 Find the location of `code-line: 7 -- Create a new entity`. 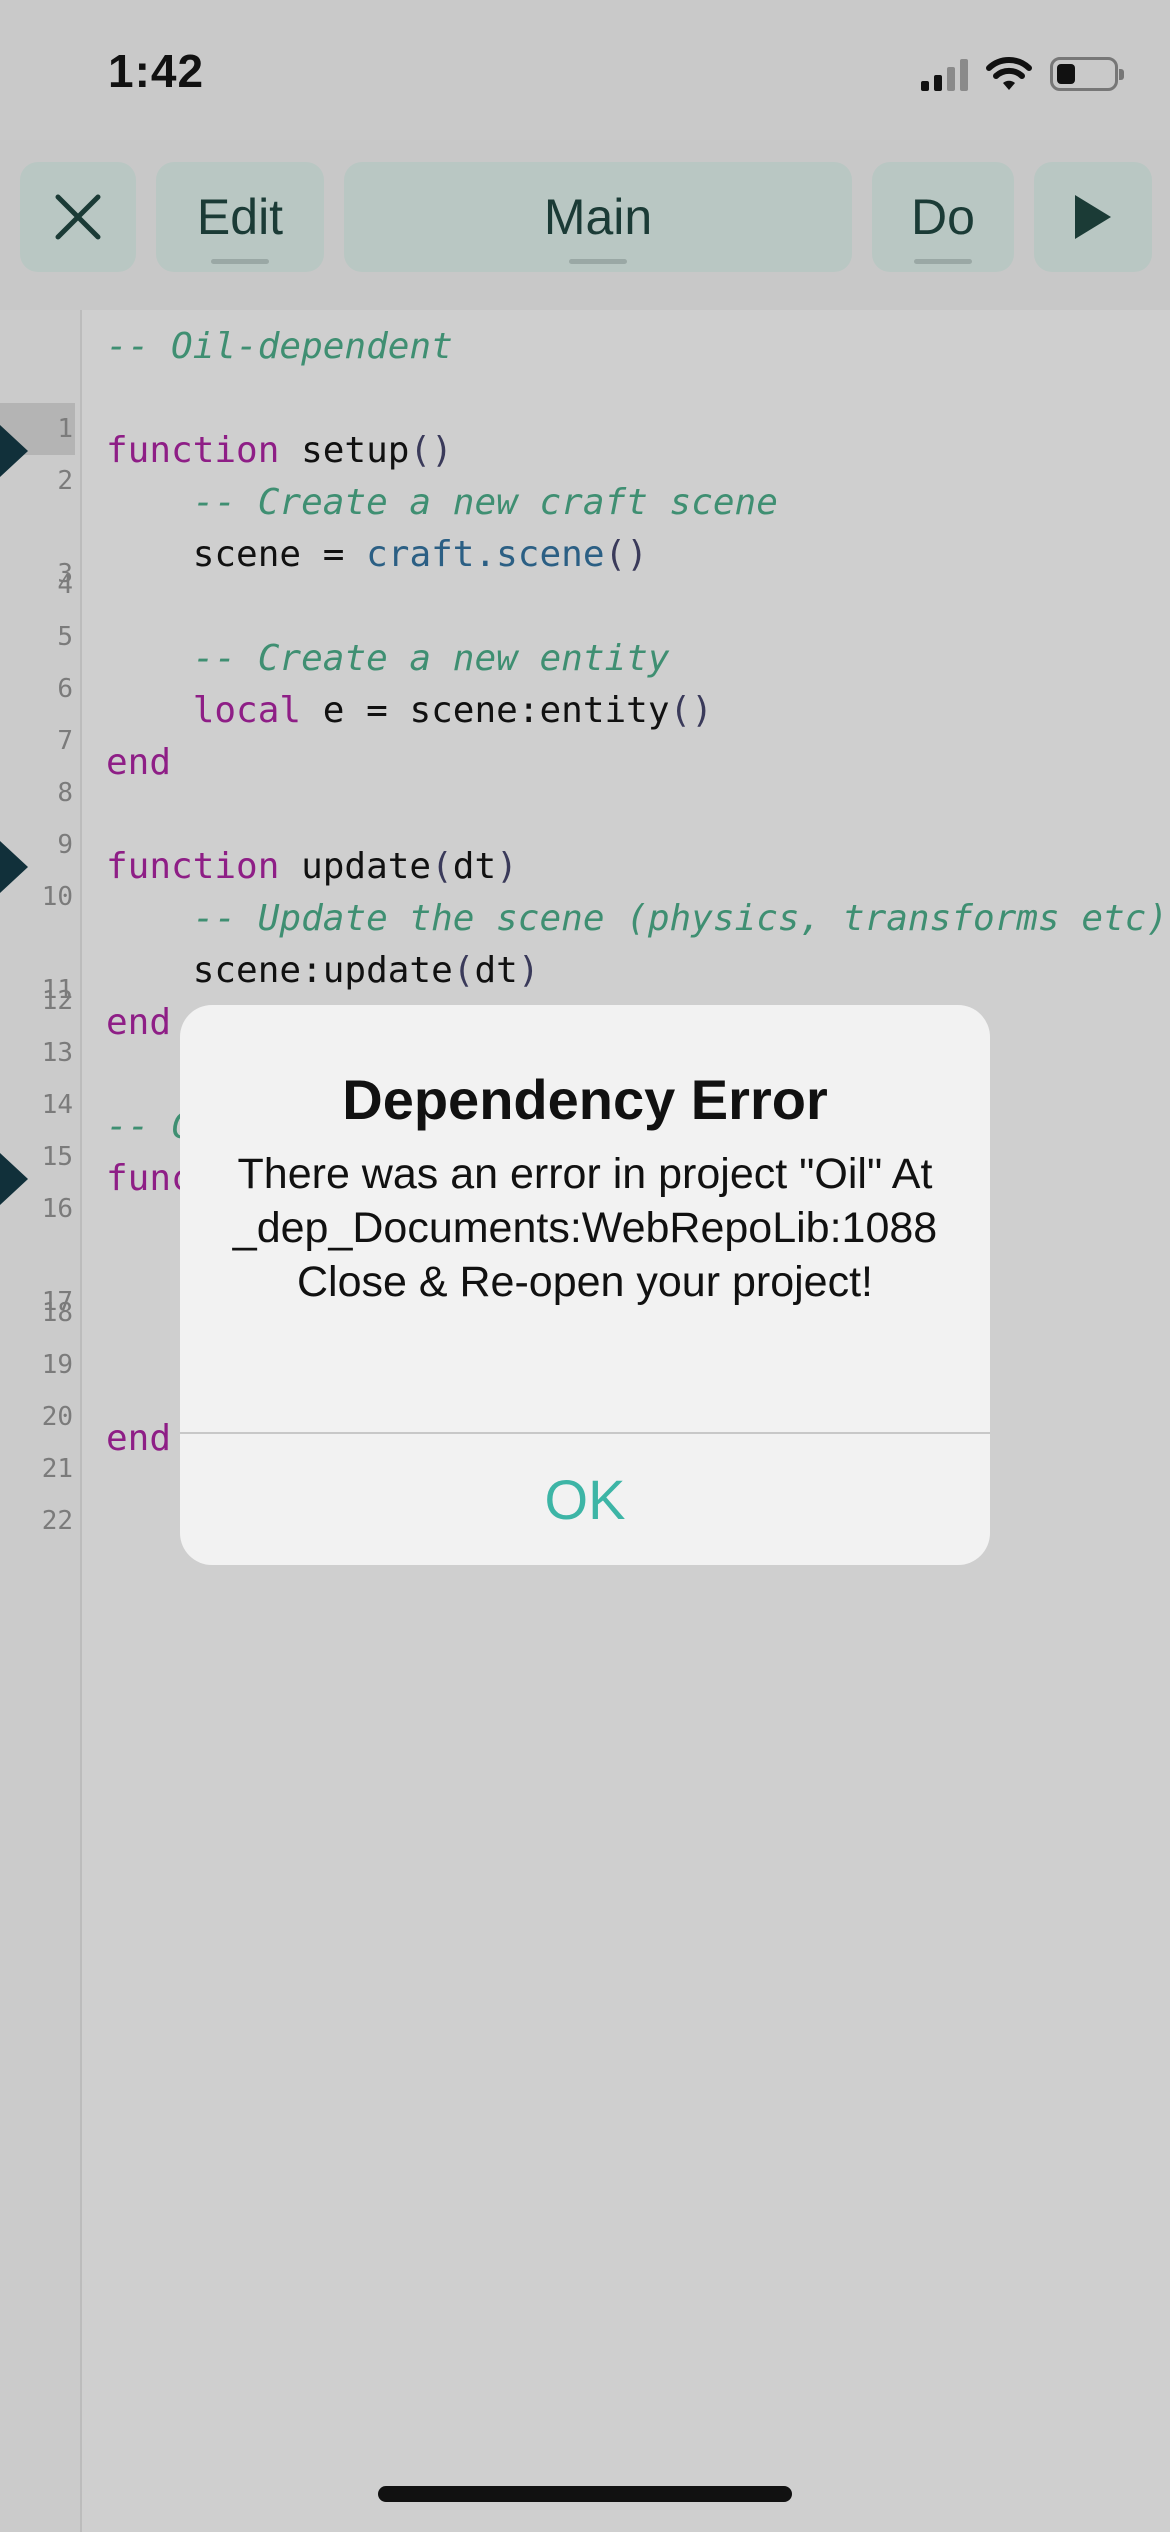

code-line: 7 -- Create a new entity is located at coordinates (585, 694).